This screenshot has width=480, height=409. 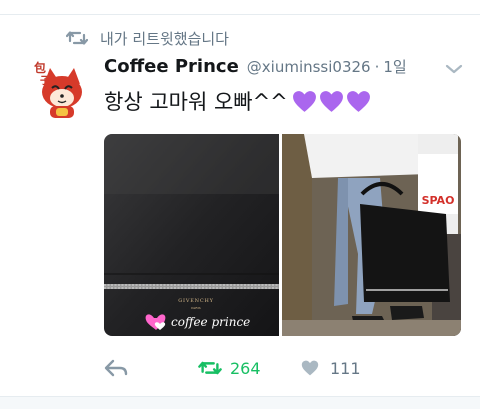 I want to click on top-separator, so click(x=240, y=7).